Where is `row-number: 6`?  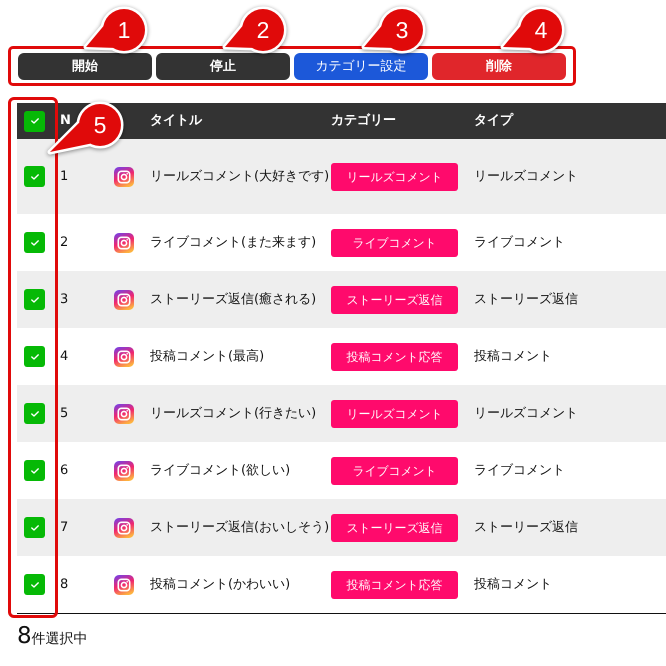 row-number: 6 is located at coordinates (64, 470).